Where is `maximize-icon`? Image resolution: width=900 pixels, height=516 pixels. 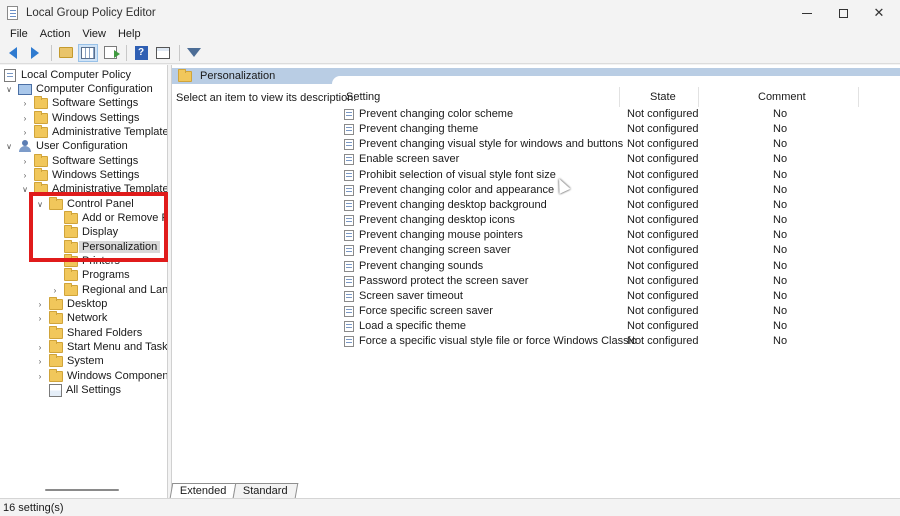
maximize-icon is located at coordinates (843, 13).